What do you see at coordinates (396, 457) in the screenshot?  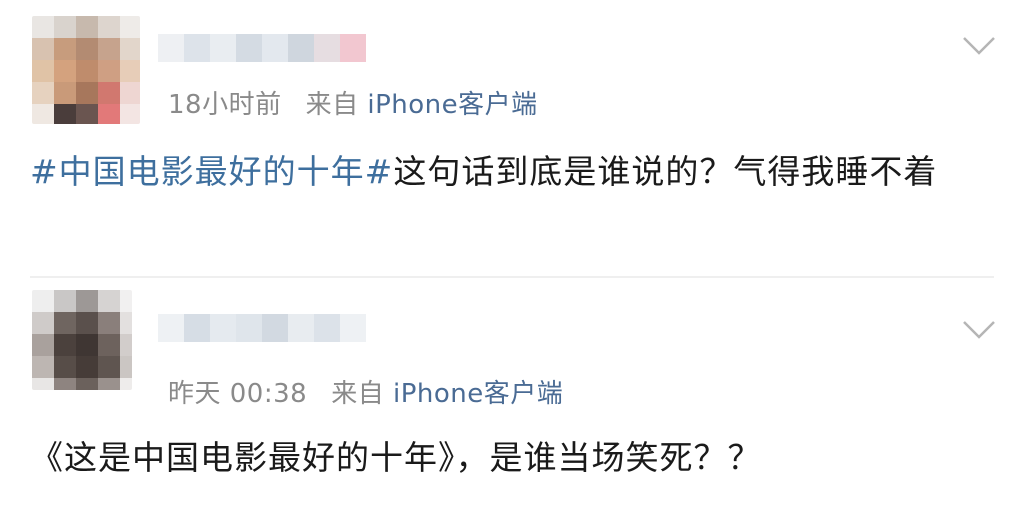 I see `comment-body: 《这是中国电影最好的十年》，是谁当场笑死？？` at bounding box center [396, 457].